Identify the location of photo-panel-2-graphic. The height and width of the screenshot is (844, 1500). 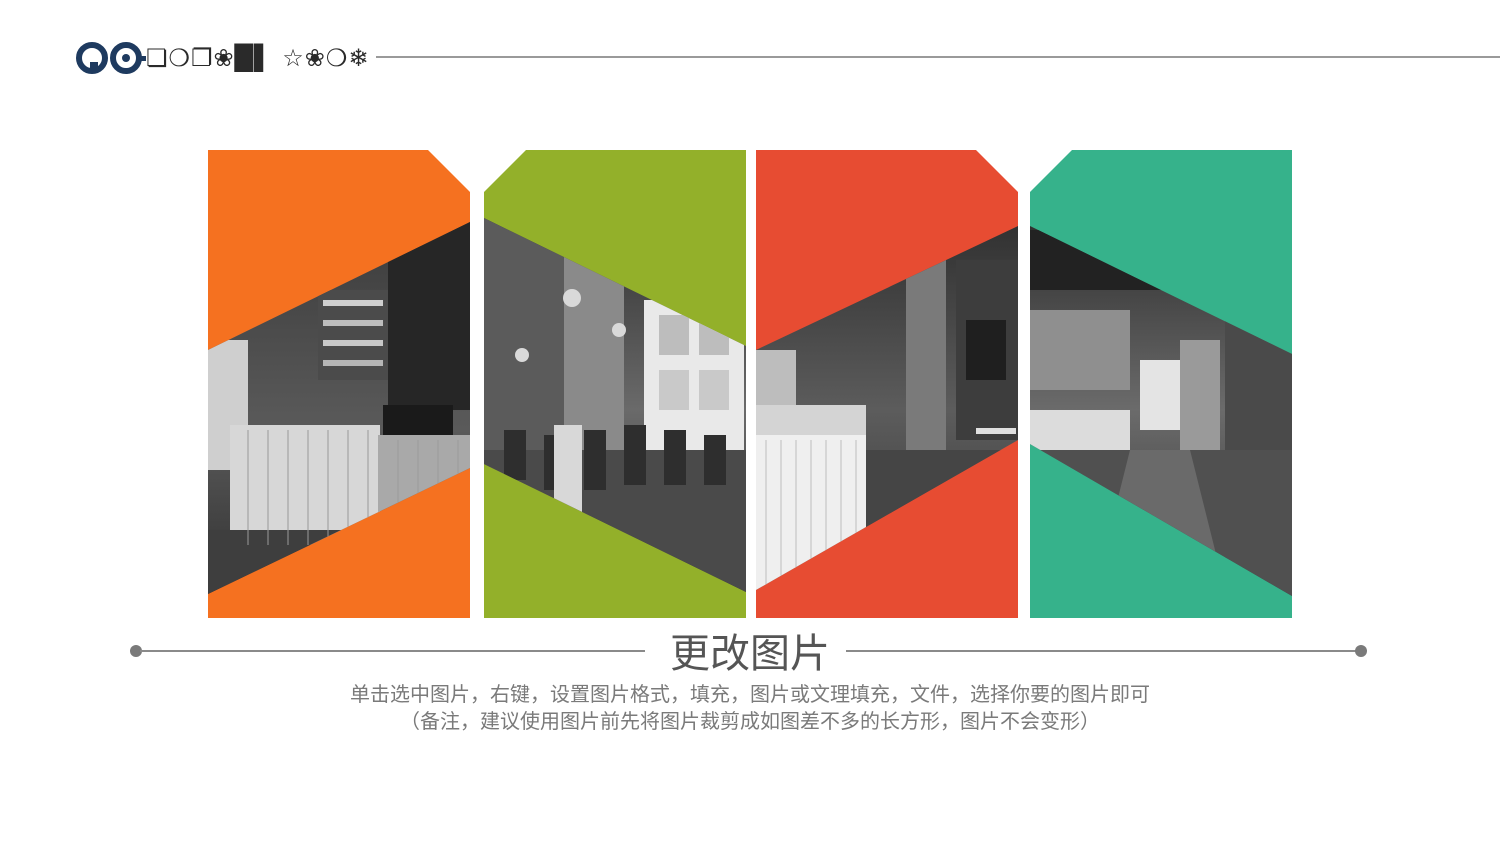
(615, 384).